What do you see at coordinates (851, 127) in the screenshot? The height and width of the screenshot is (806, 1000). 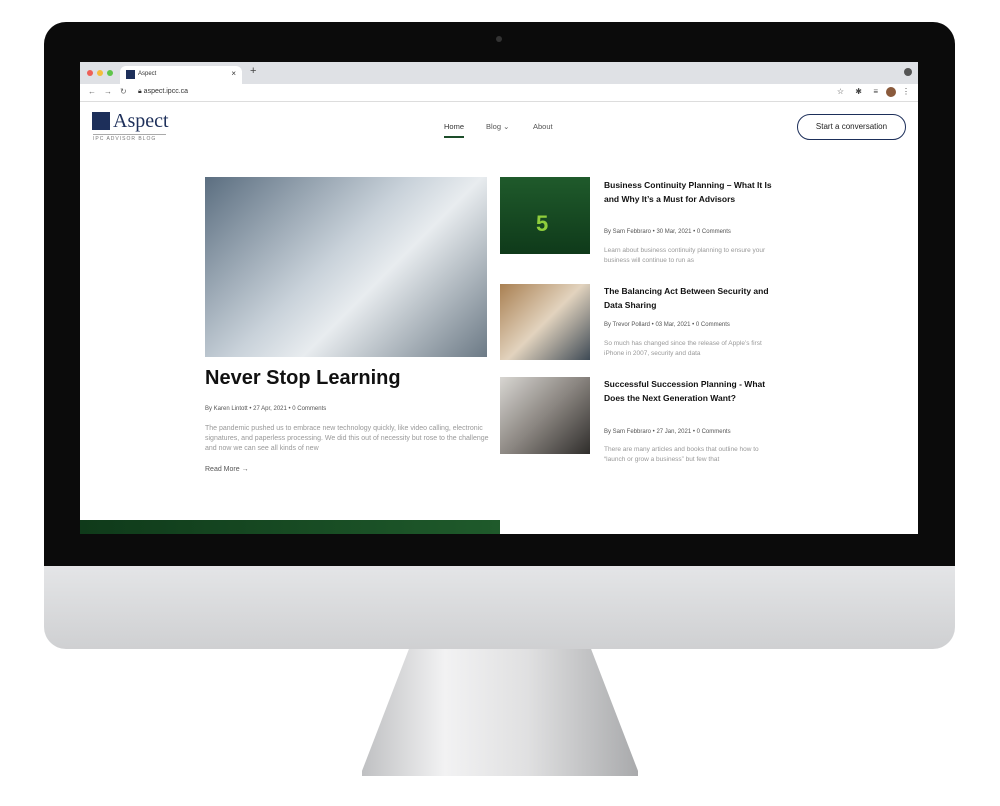 I see `start-conversation-button: Start a conversation` at bounding box center [851, 127].